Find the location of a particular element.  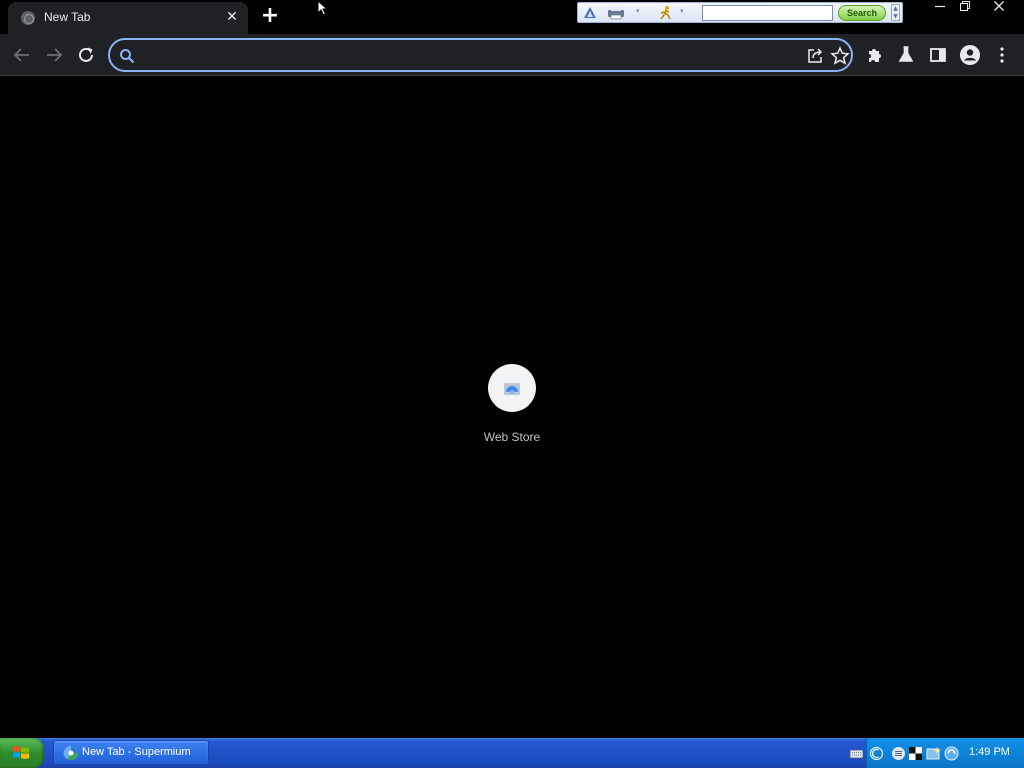

web-store-icon is located at coordinates (512, 389).